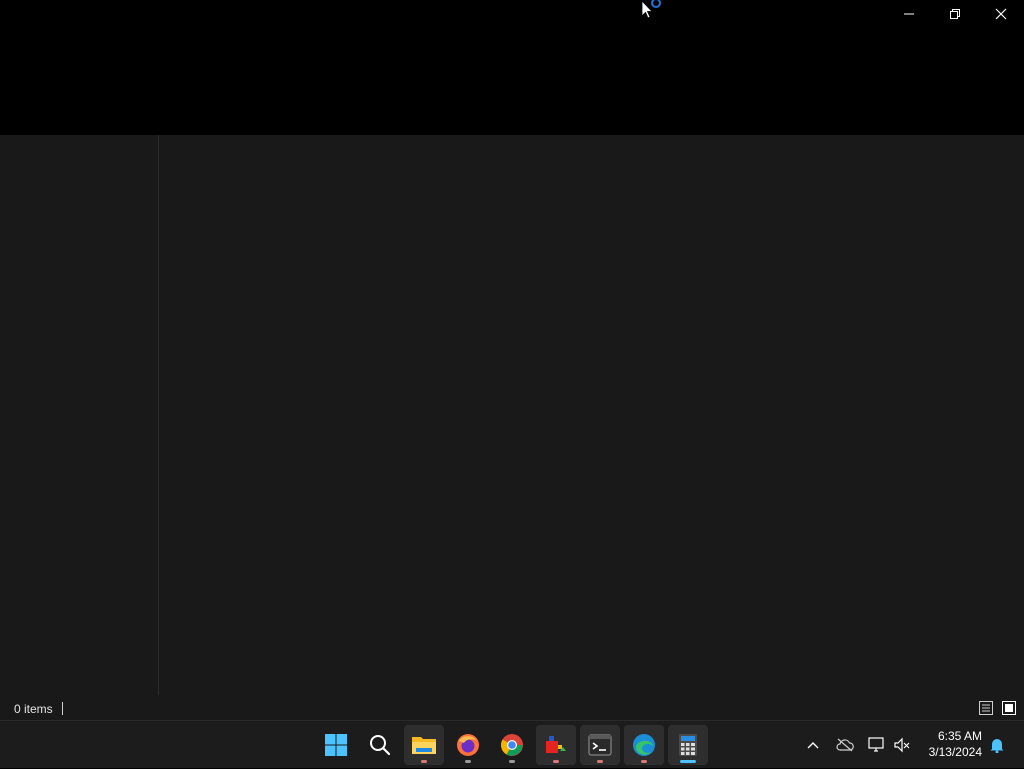 This screenshot has height=769, width=1024. What do you see at coordinates (688, 761) in the screenshot?
I see `active-indicator` at bounding box center [688, 761].